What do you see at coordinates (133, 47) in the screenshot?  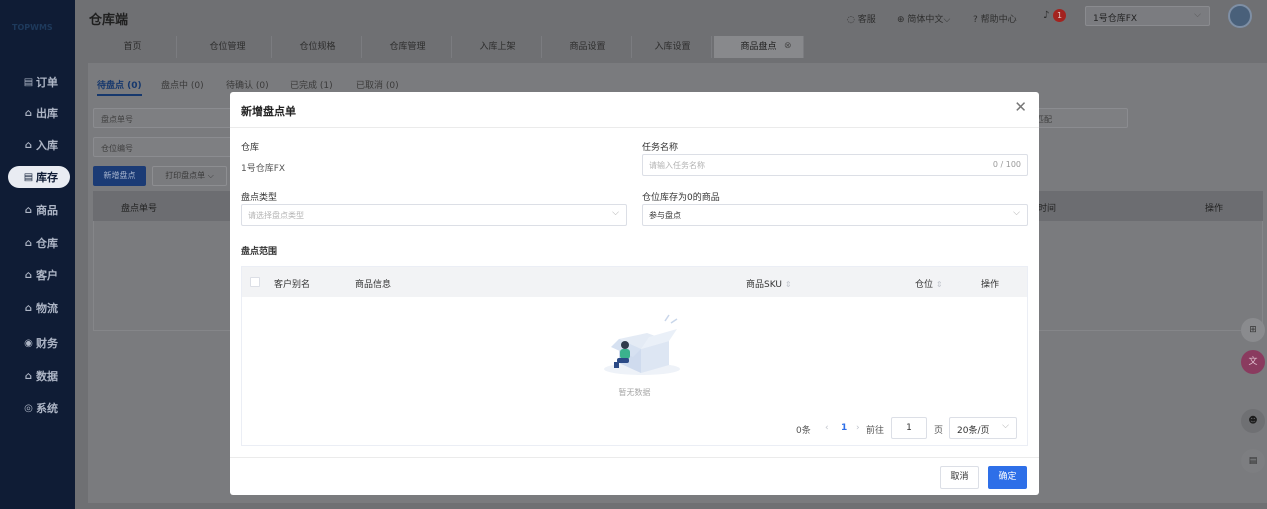 I see `page-tab: 首页` at bounding box center [133, 47].